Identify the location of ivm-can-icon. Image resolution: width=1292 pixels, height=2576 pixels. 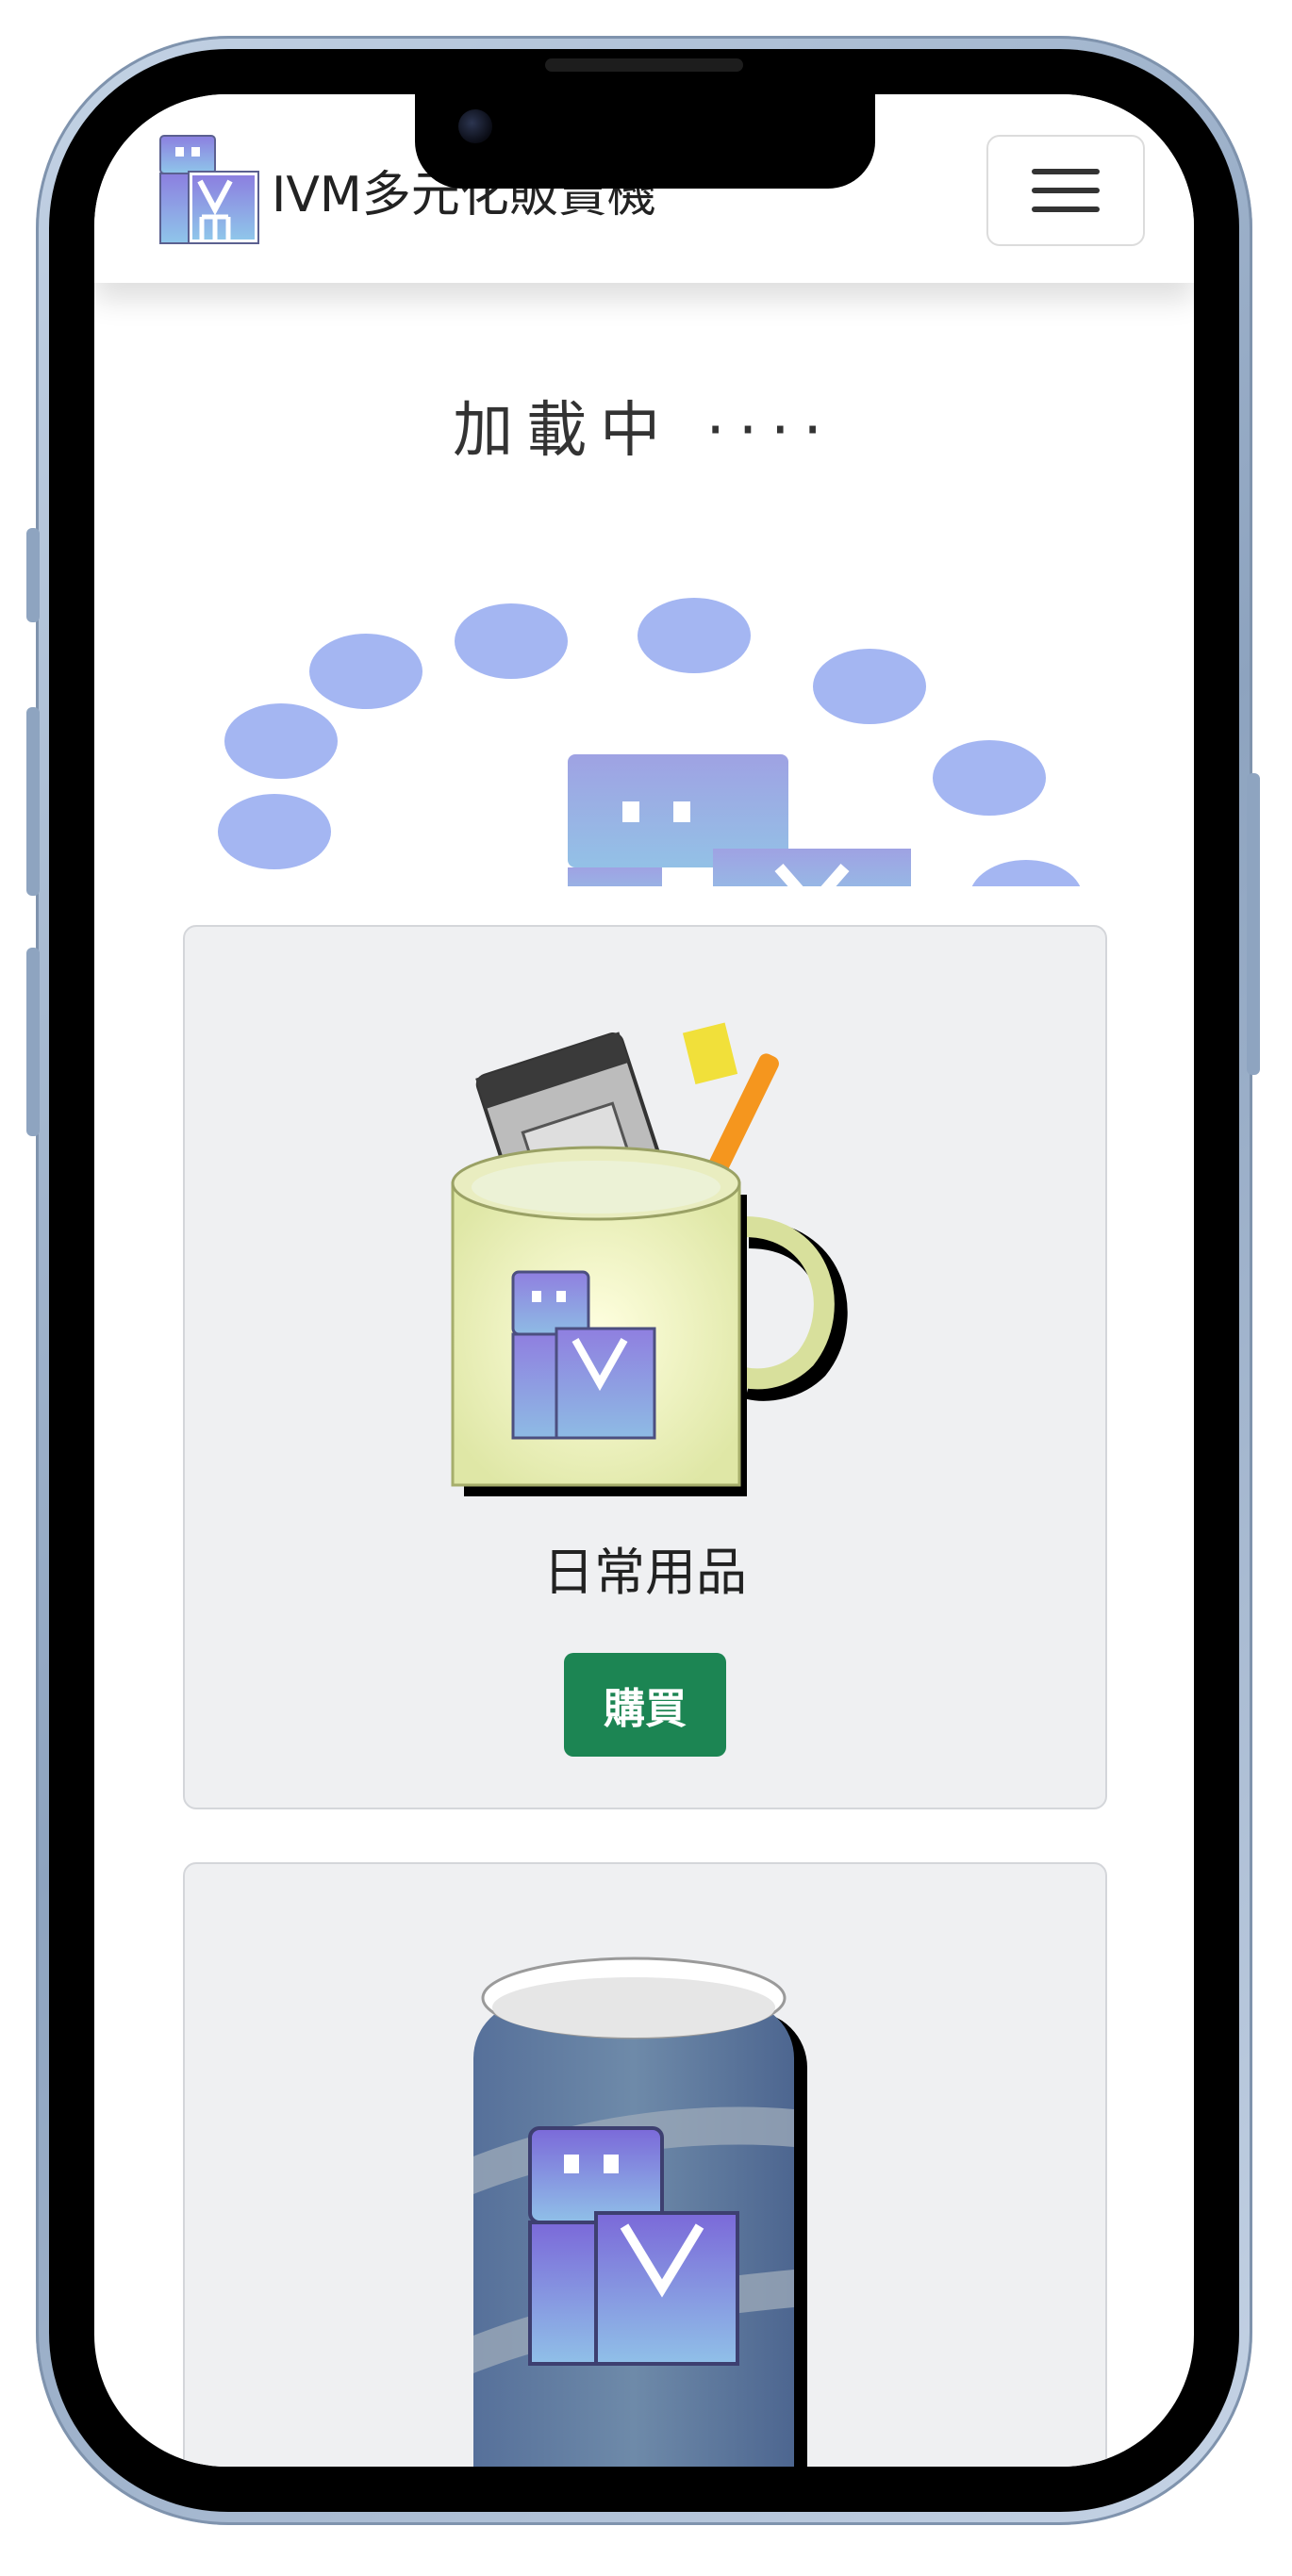
(640, 2212).